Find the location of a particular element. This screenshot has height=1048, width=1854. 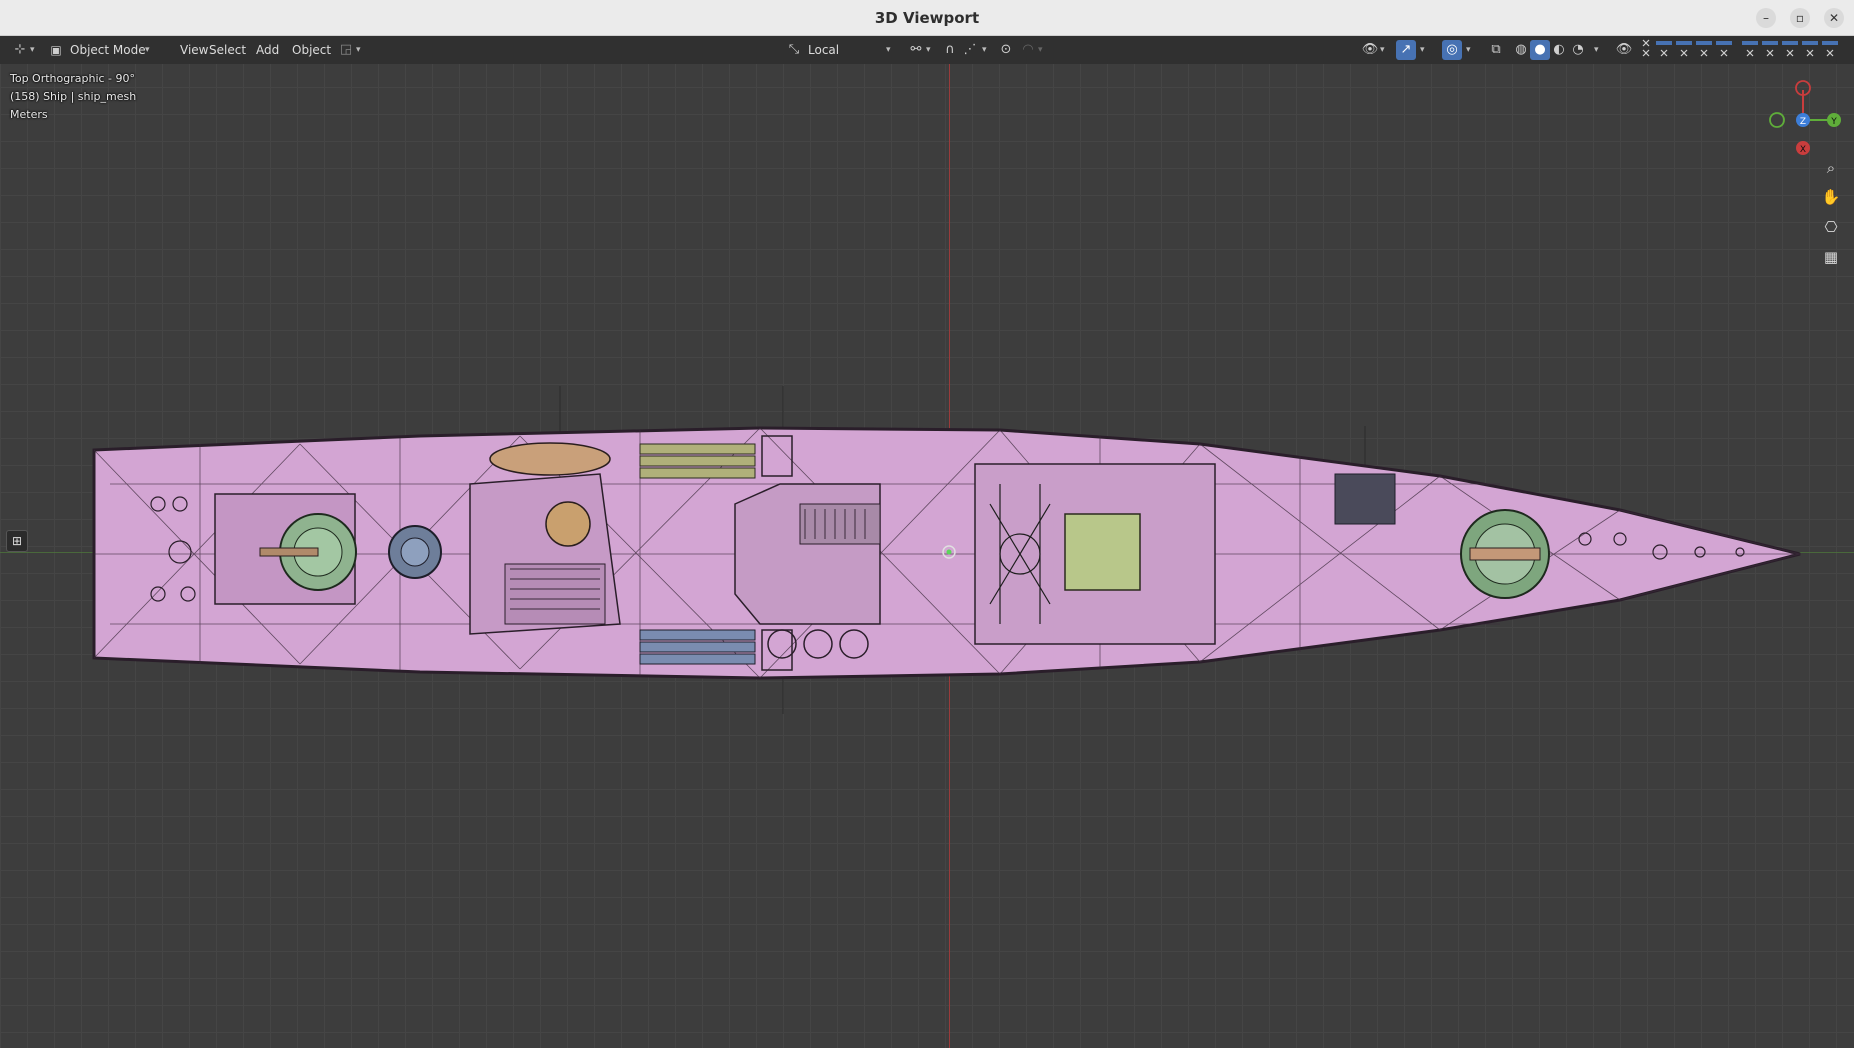

editor-type-icon: ⊹ is located at coordinates (20, 50).